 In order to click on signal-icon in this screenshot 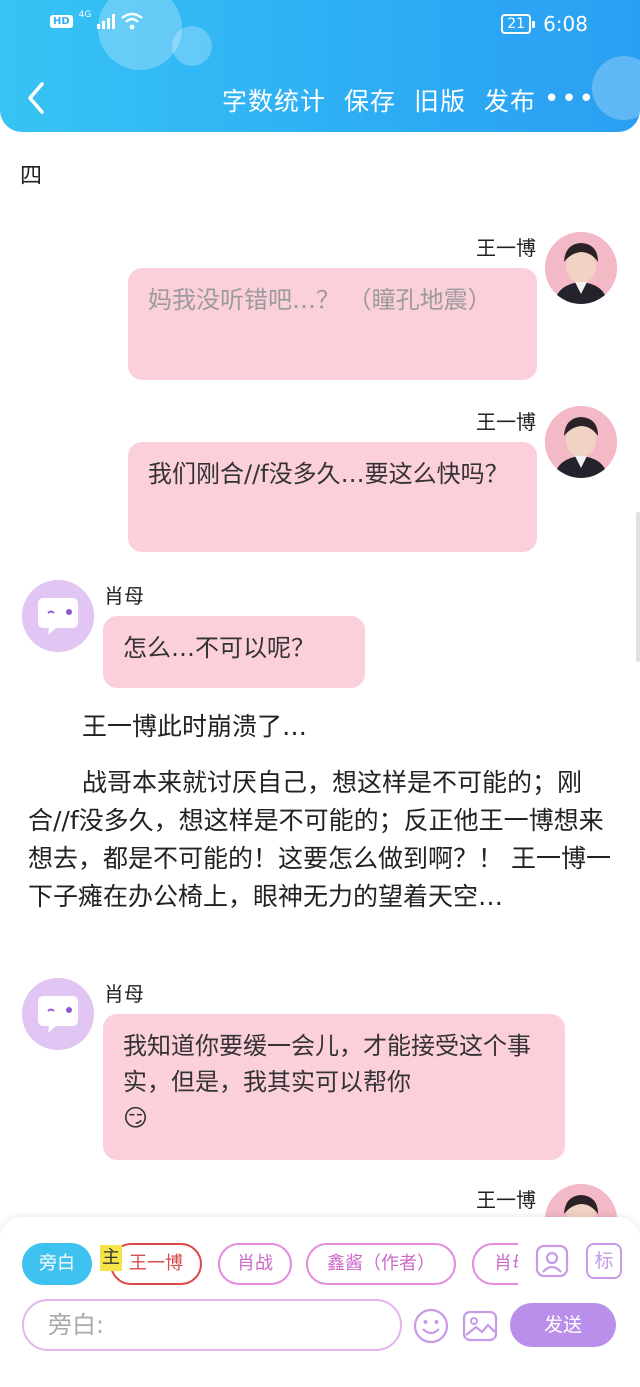, I will do `click(106, 21)`.